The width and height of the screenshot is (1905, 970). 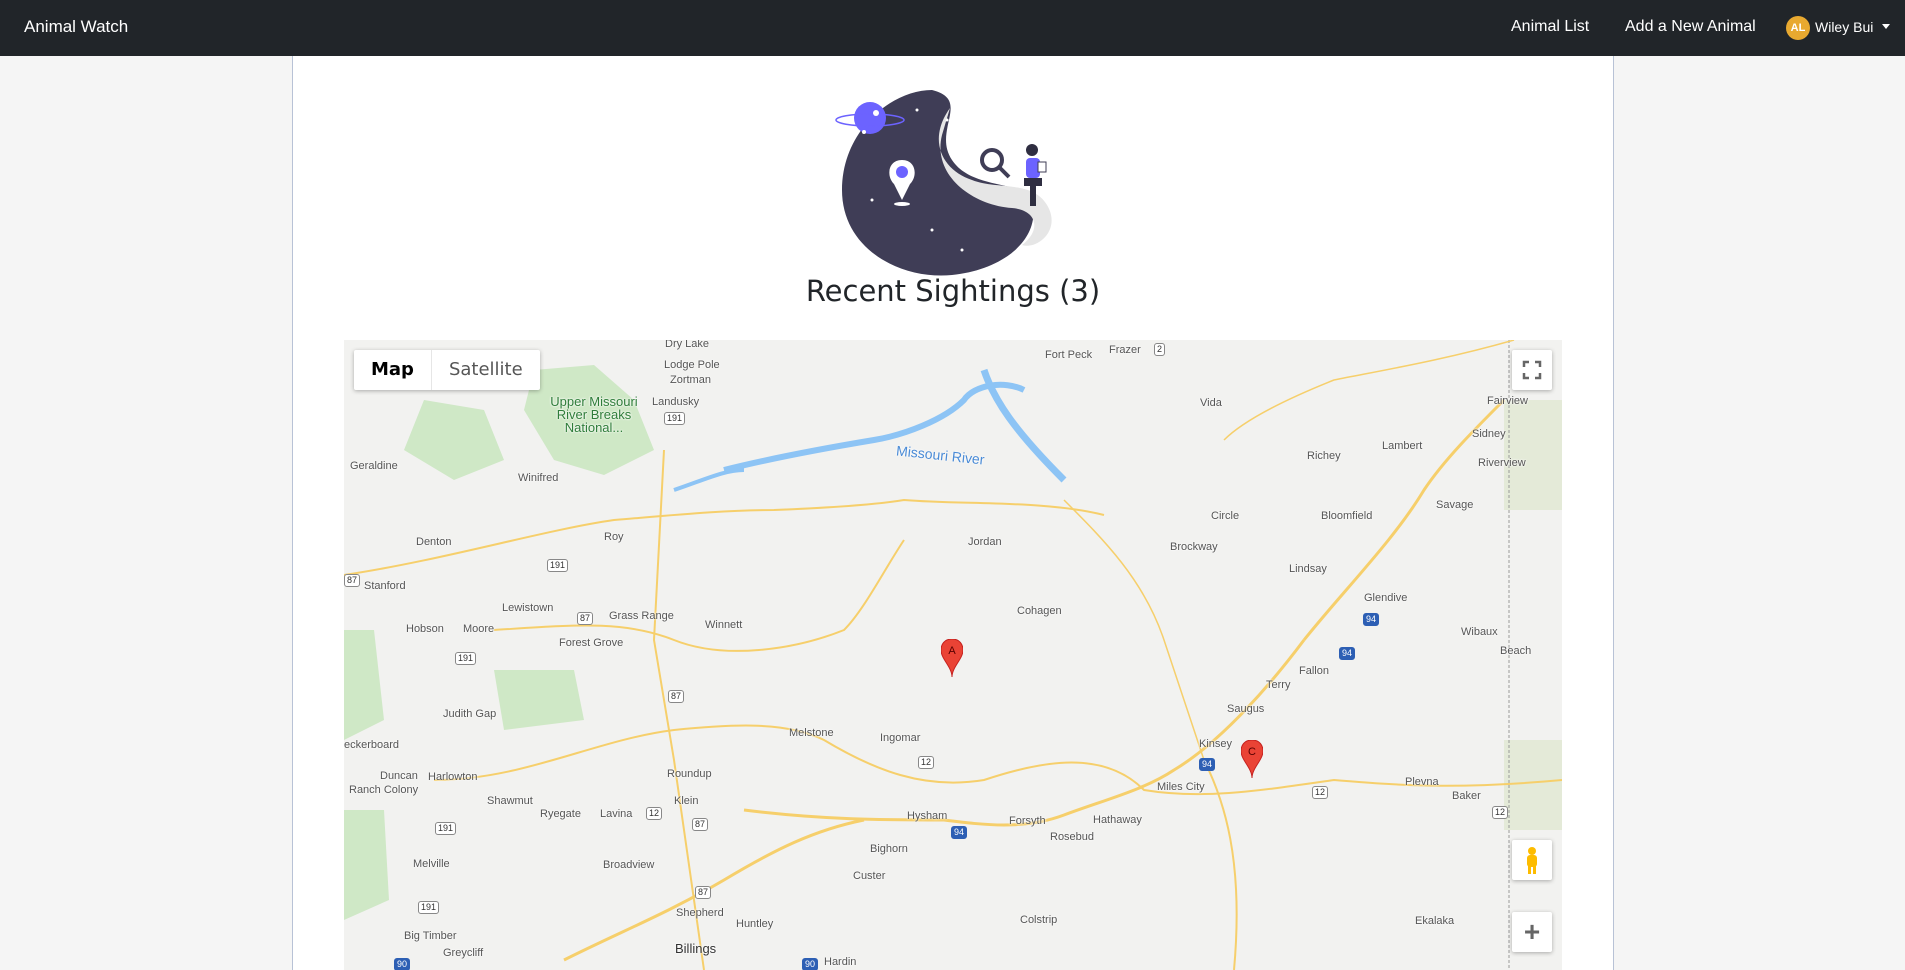 I want to click on fullscreen-button, so click(x=1532, y=370).